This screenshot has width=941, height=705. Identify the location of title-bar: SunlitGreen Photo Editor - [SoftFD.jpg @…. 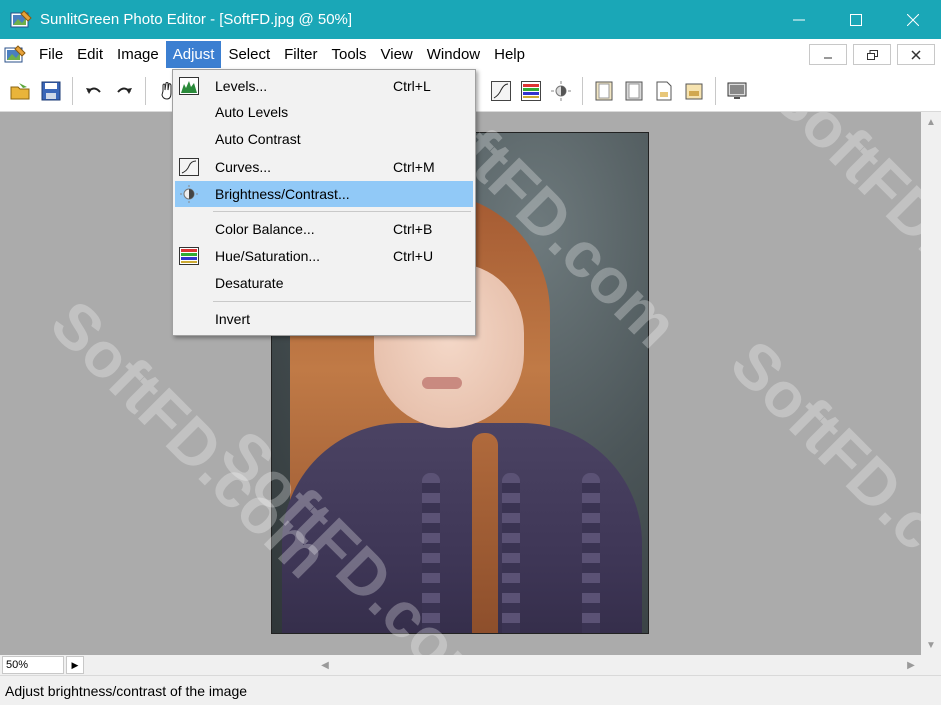
(470, 19).